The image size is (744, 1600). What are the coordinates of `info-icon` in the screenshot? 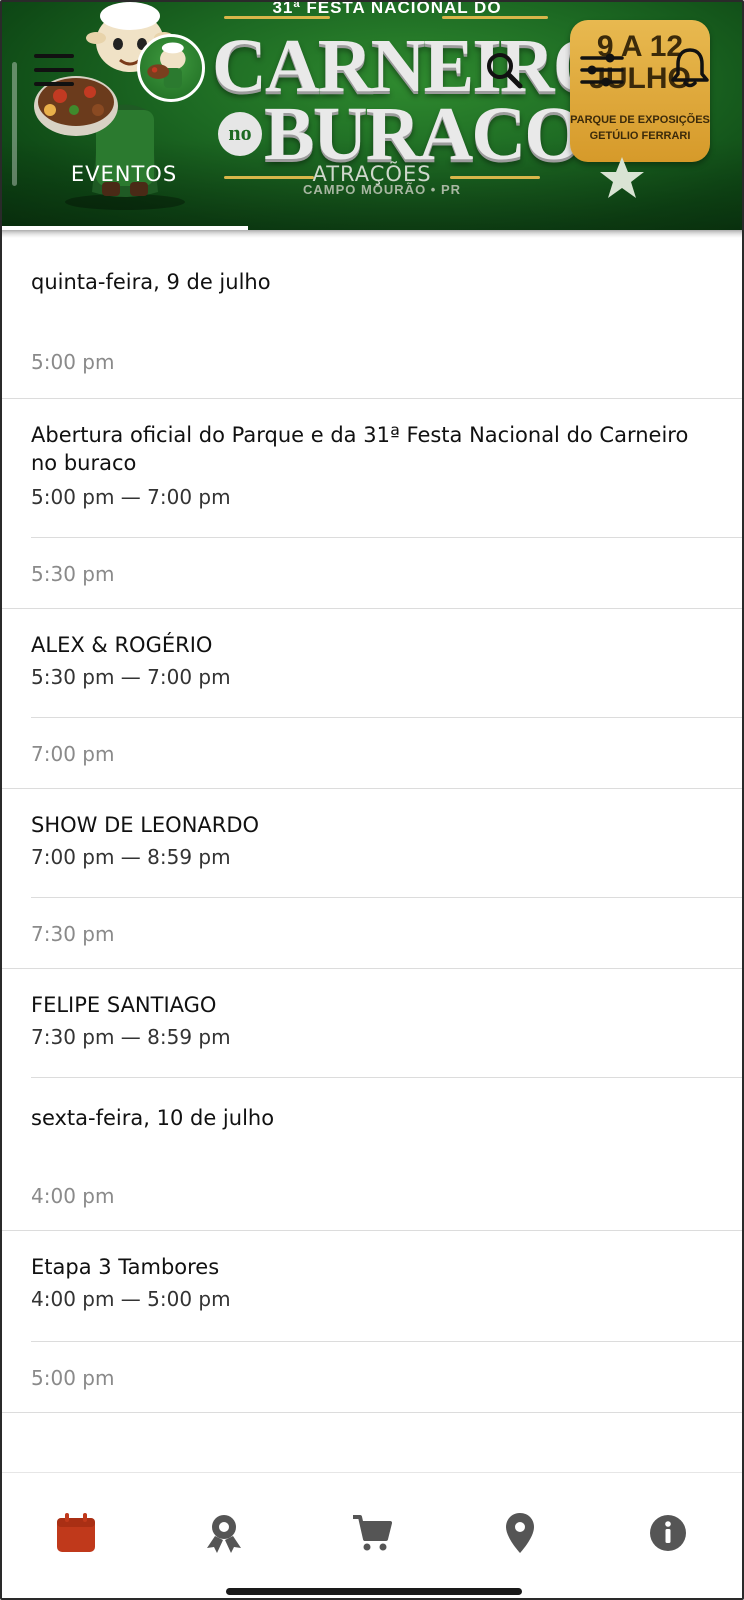 It's located at (668, 1533).